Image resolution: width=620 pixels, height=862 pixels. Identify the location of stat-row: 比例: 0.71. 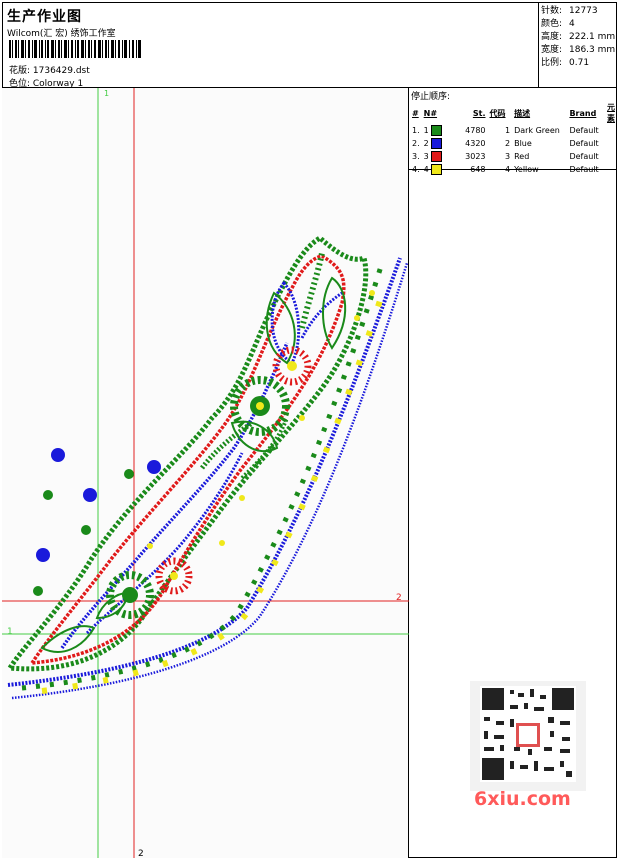
(565, 63).